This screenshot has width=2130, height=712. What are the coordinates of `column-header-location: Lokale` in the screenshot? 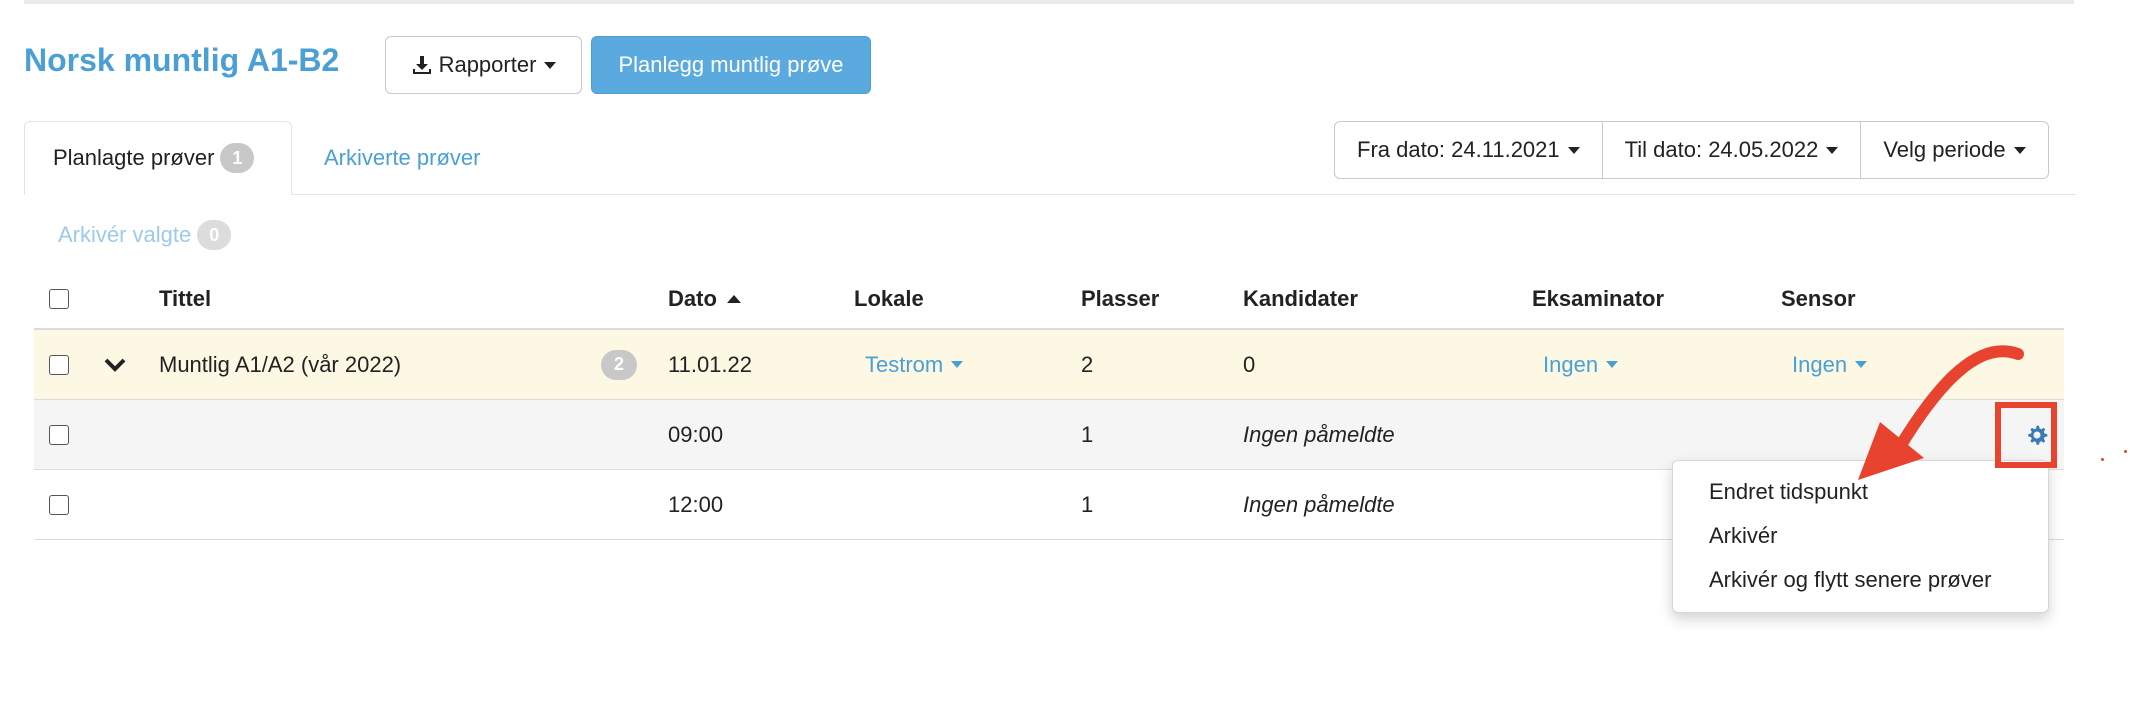 It's located at (889, 298).